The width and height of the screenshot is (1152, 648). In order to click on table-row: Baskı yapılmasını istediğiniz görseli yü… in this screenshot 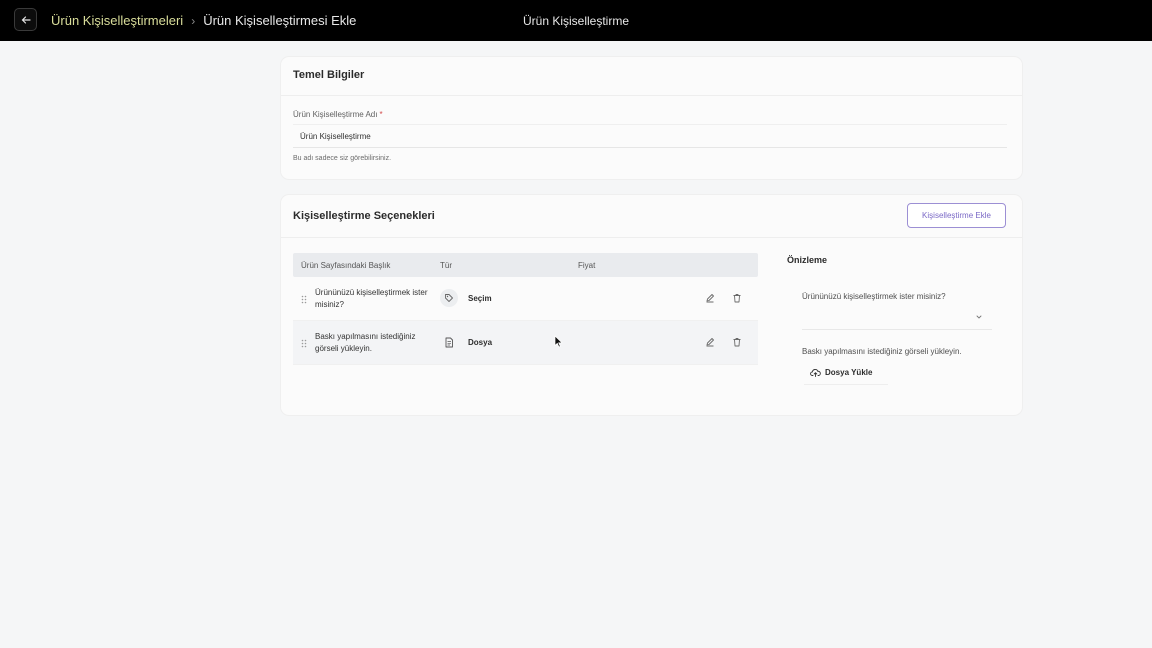, I will do `click(525, 343)`.